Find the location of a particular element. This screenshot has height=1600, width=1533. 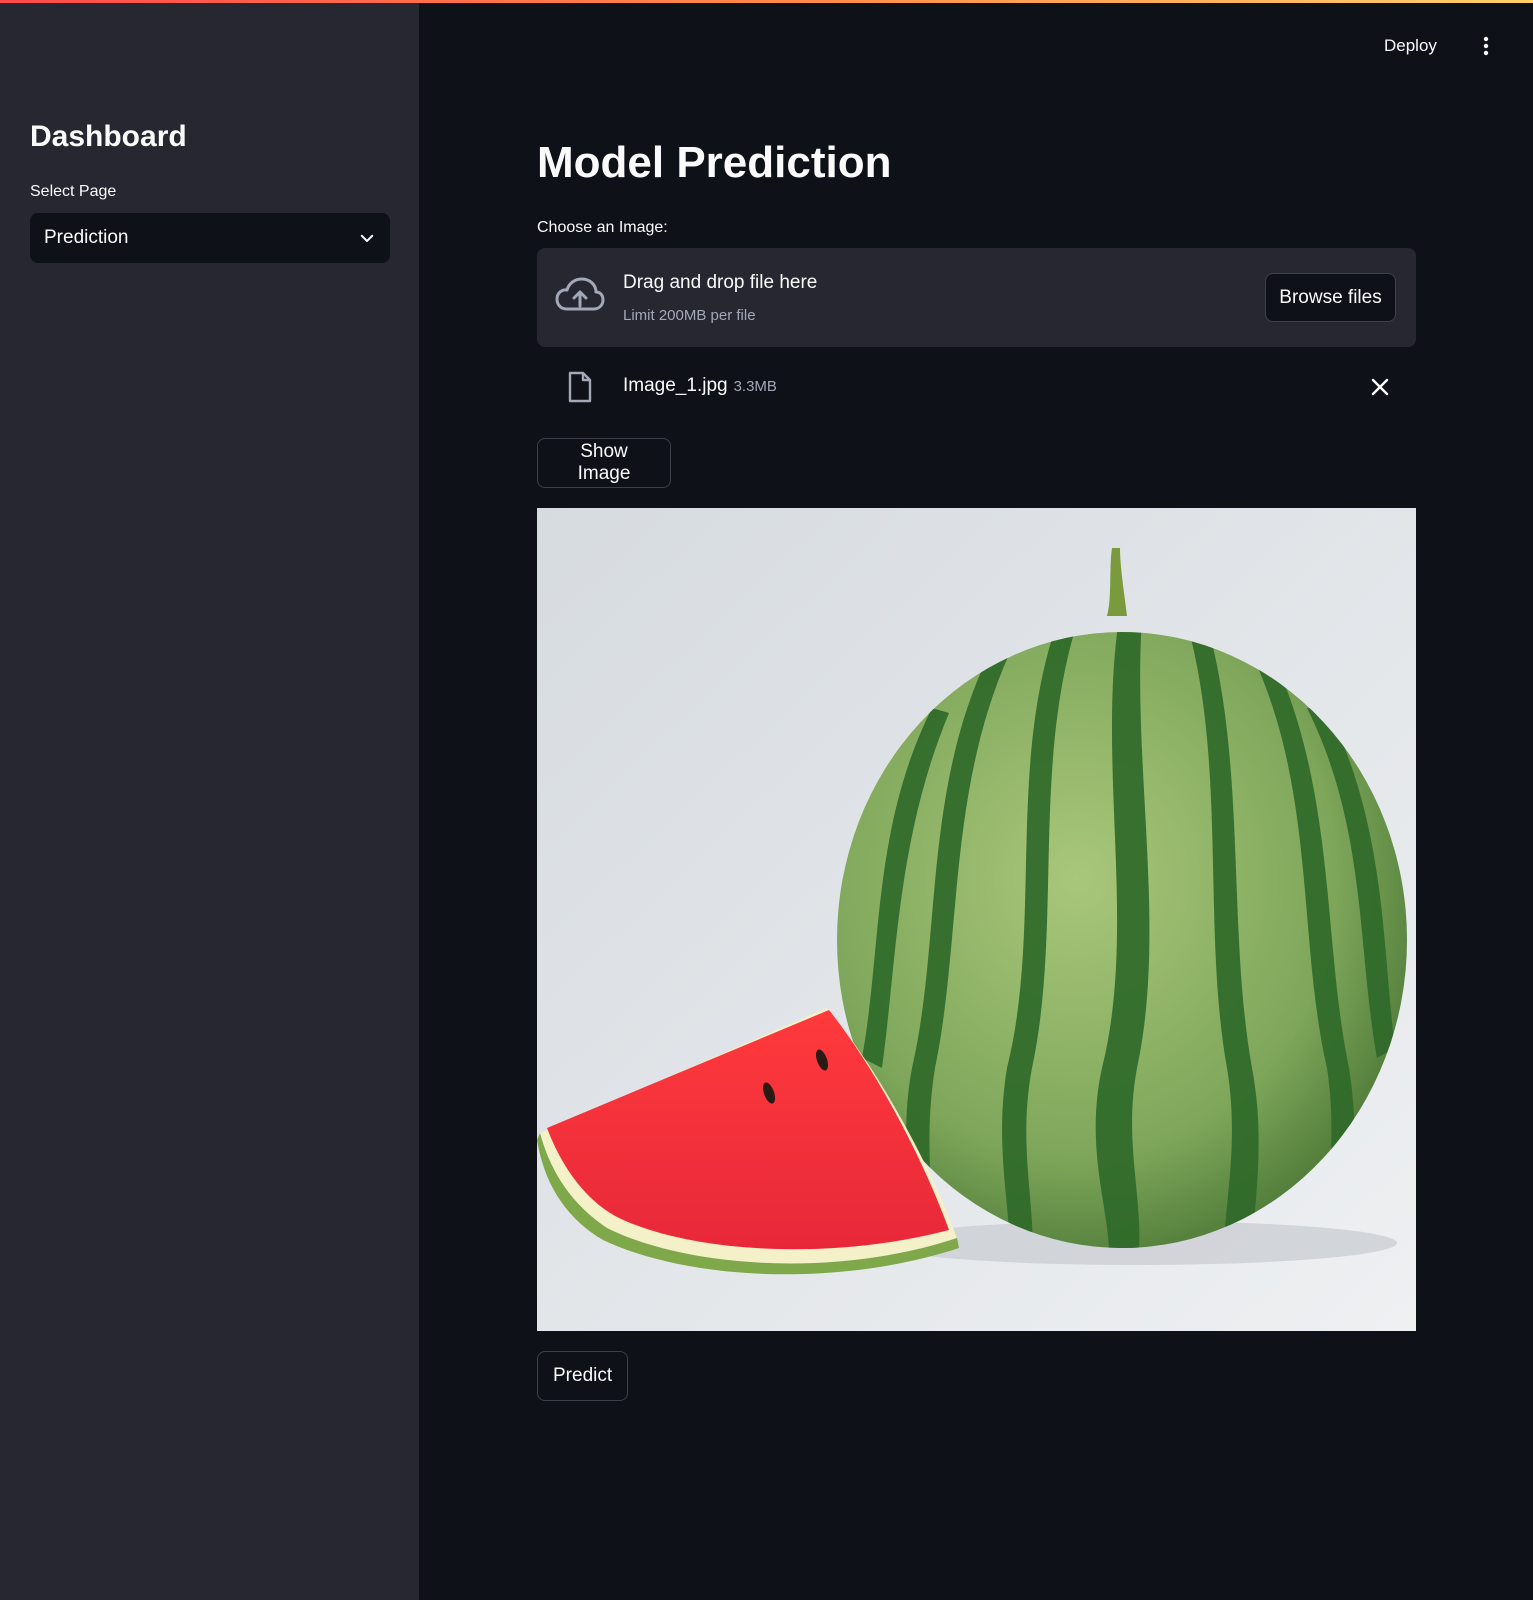

upload-cloud-icon is located at coordinates (580, 294).